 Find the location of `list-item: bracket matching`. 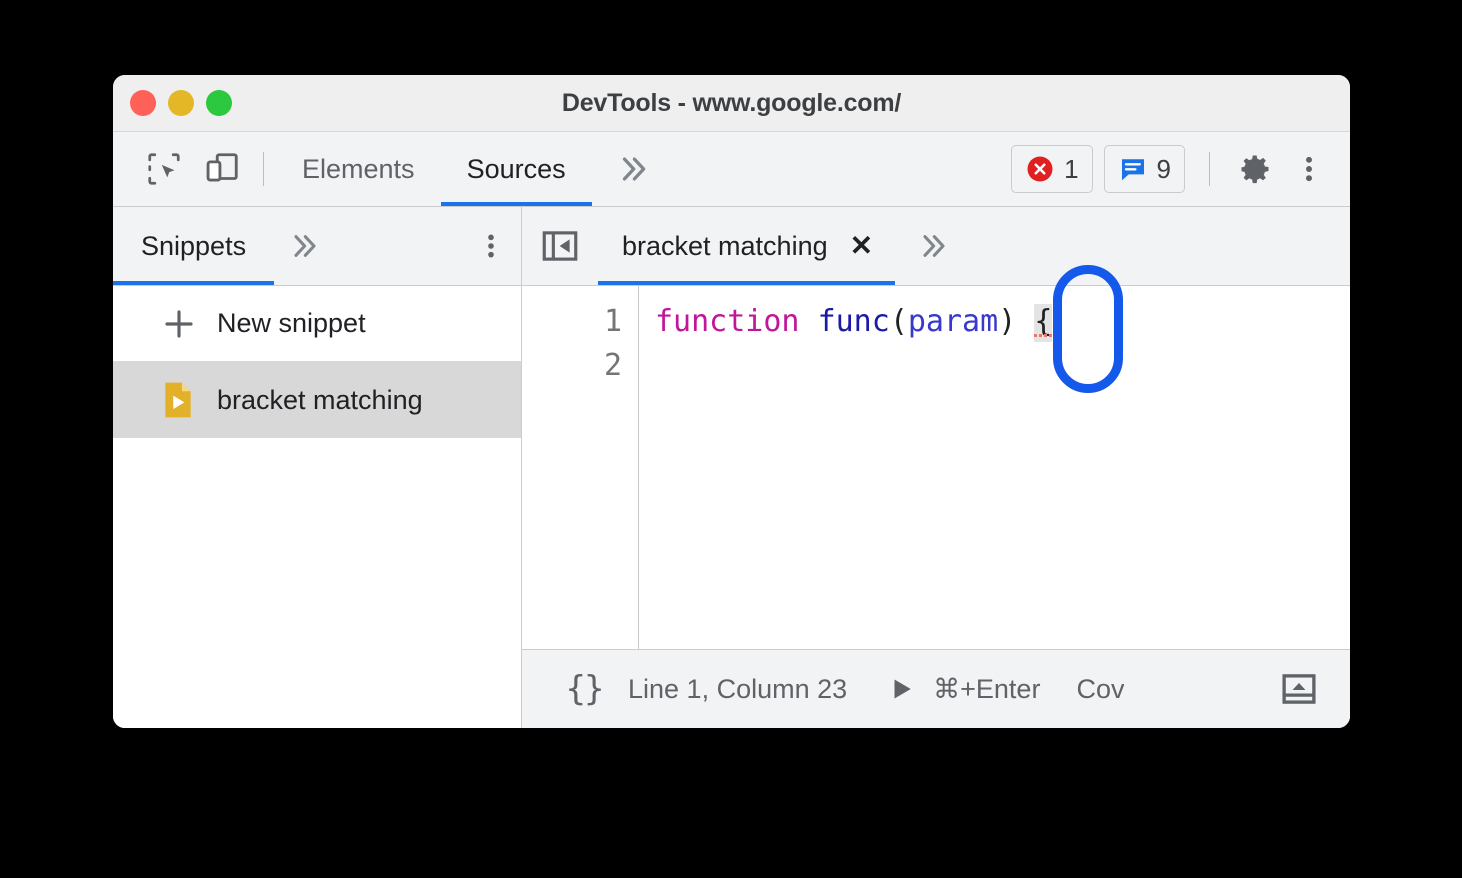

list-item: bracket matching is located at coordinates (317, 400).